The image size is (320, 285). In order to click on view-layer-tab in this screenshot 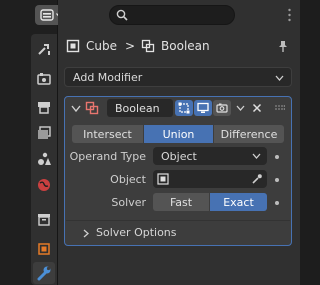, I will do `click(44, 133)`.